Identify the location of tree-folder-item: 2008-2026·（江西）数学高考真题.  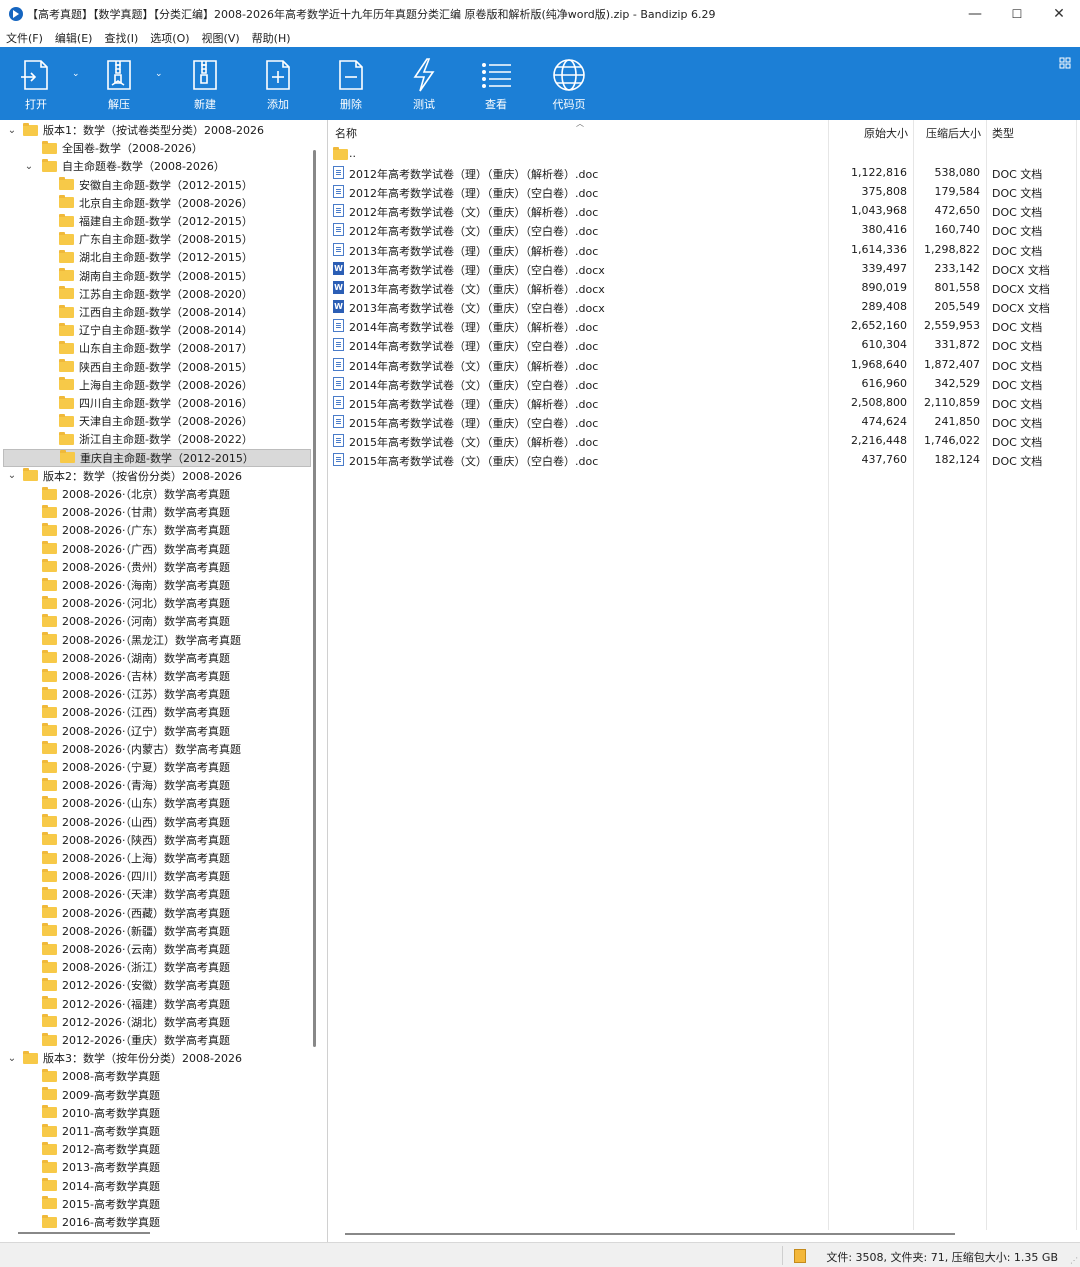
(115, 712).